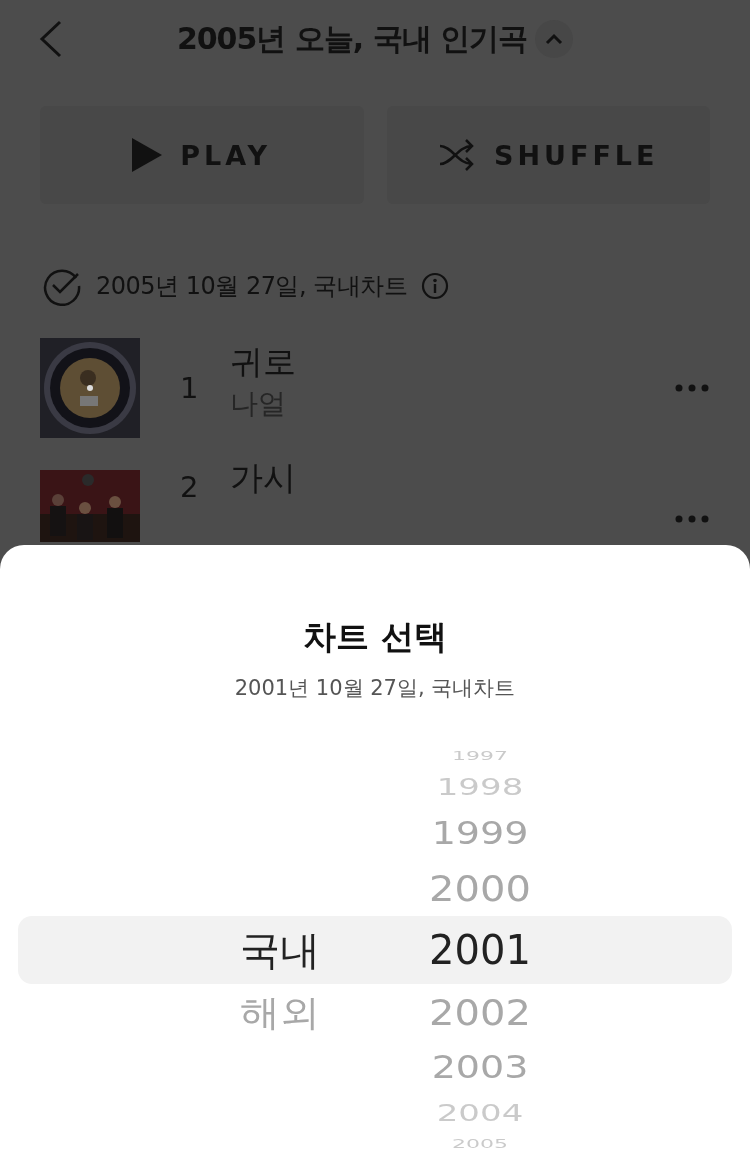 The width and height of the screenshot is (750, 1176). What do you see at coordinates (480, 888) in the screenshot?
I see `year-option: 2000` at bounding box center [480, 888].